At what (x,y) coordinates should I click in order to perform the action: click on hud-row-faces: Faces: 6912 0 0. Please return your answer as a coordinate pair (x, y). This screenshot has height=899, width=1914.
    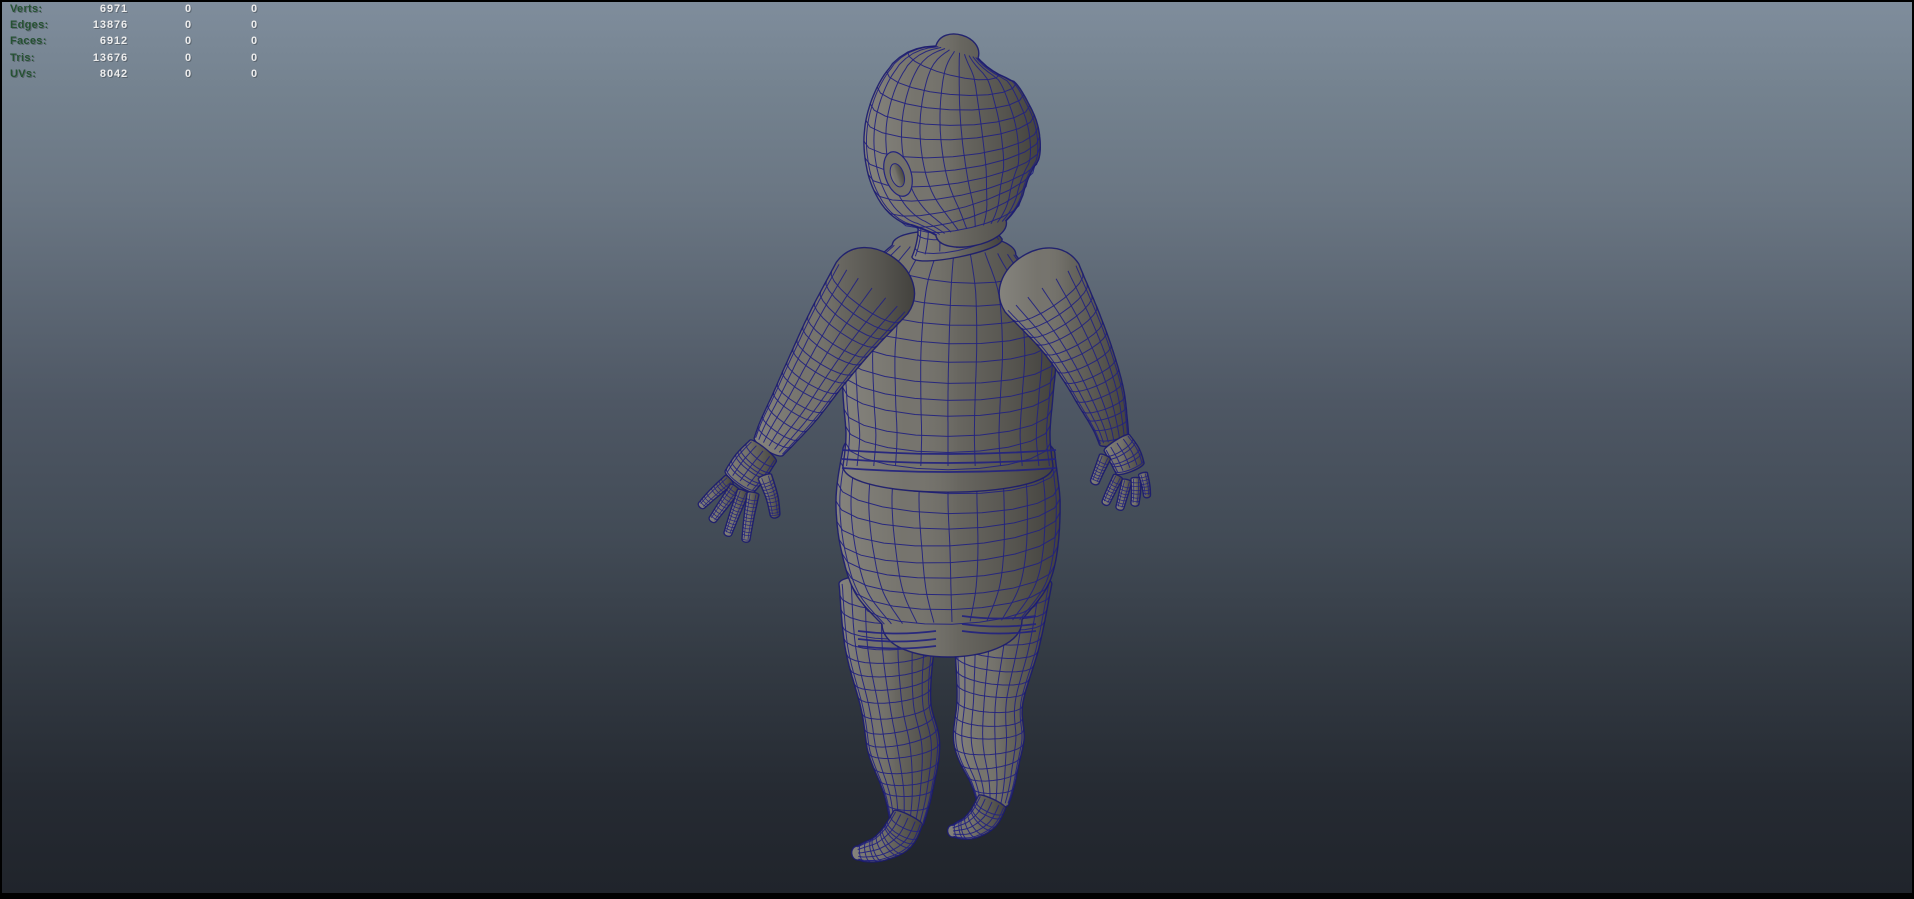
    Looking at the image, I should click on (134, 41).